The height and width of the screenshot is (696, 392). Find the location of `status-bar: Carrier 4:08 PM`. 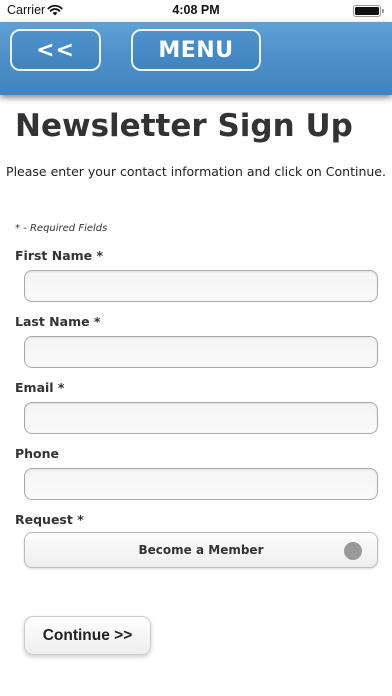

status-bar: Carrier 4:08 PM is located at coordinates (196, 11).